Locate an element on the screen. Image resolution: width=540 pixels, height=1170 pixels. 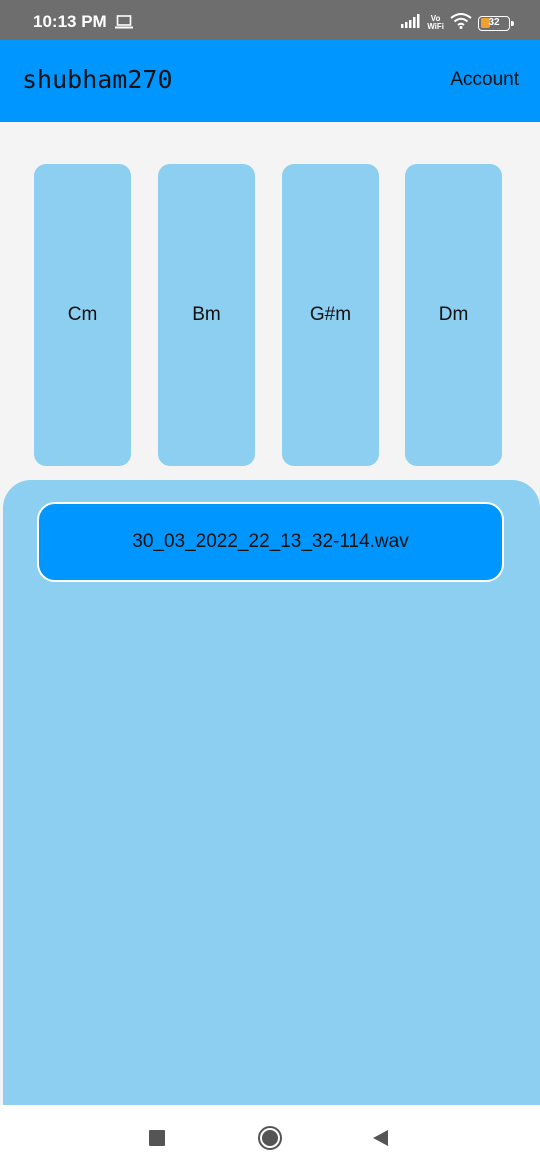
signal-icon is located at coordinates (411, 23).